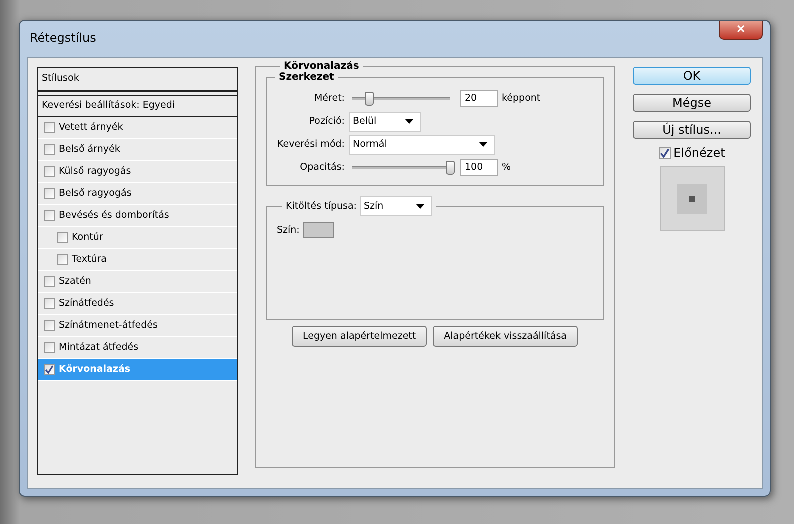  Describe the element at coordinates (114, 215) in the screenshot. I see `item-label: Bevésés és domborítás` at that location.